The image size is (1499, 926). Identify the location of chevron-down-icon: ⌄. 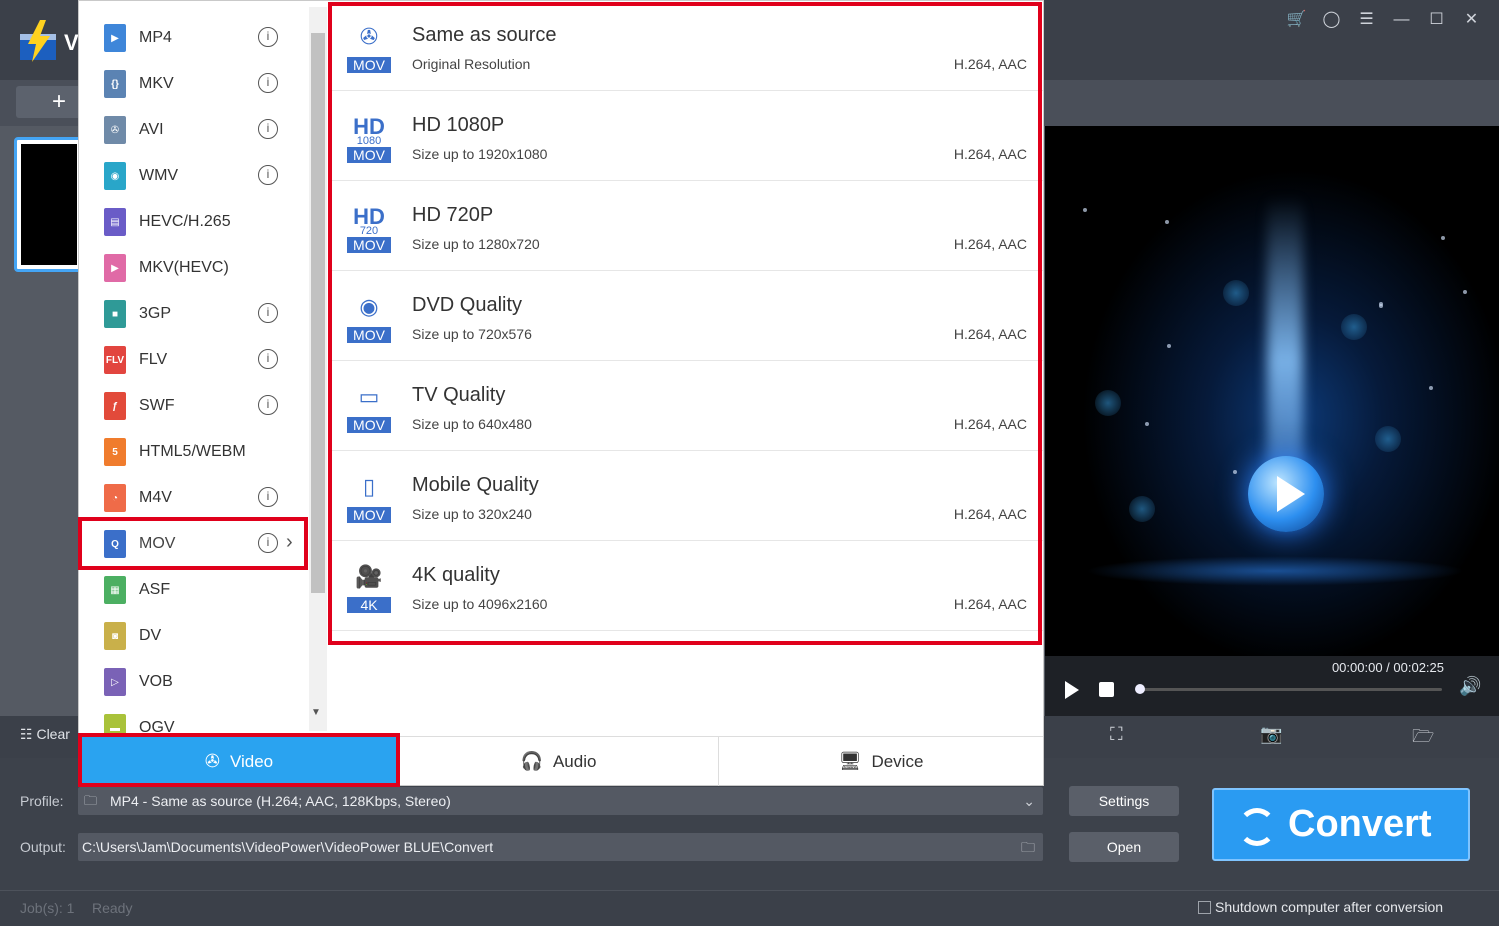
(1029, 801).